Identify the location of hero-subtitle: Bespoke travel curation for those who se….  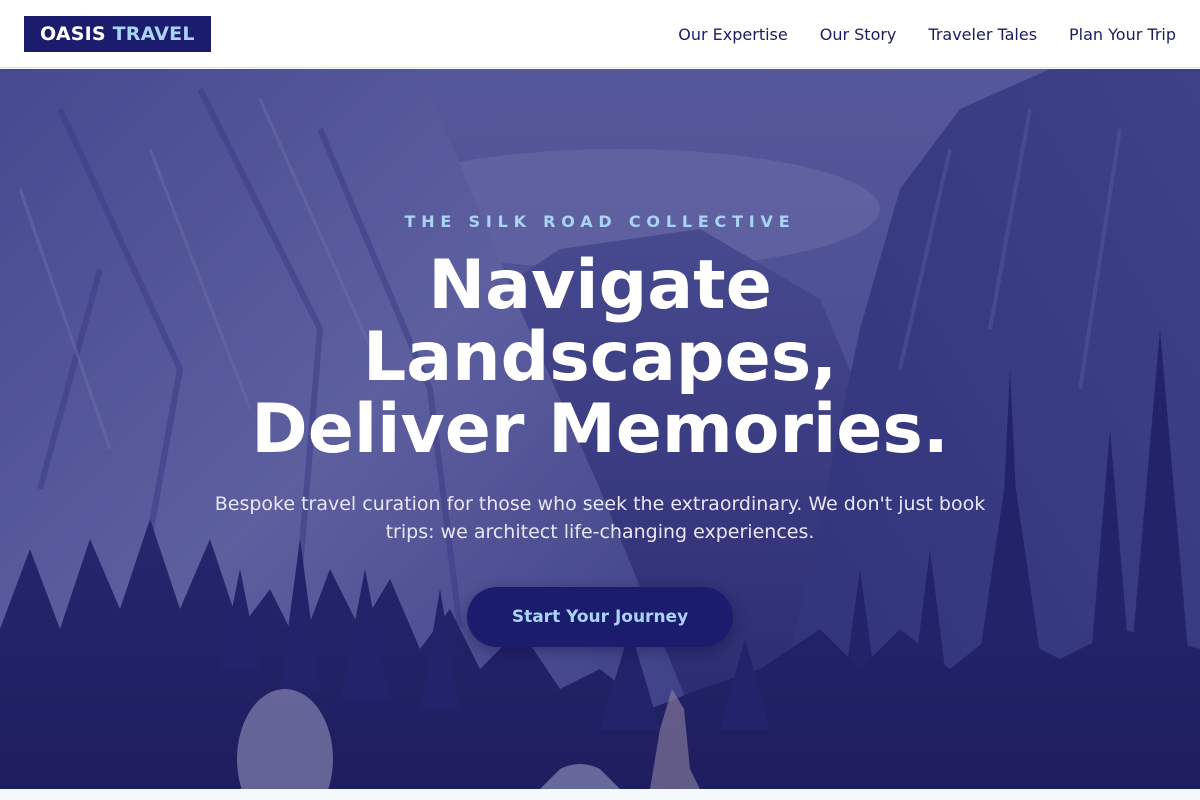
(600, 518).